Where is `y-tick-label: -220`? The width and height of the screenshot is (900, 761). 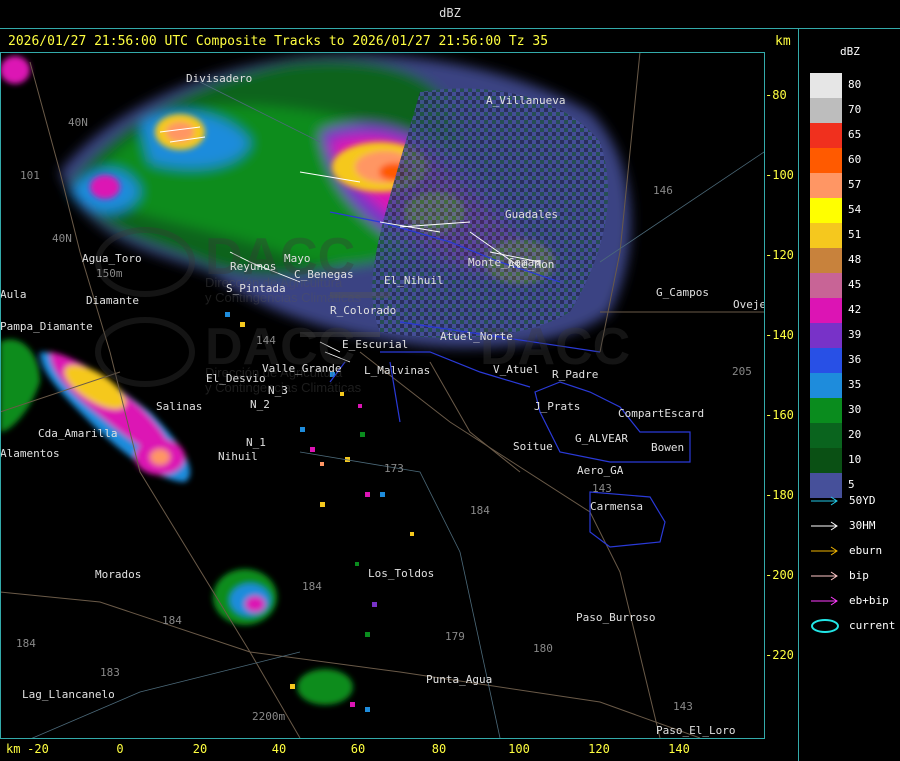 y-tick-label: -220 is located at coordinates (779, 655).